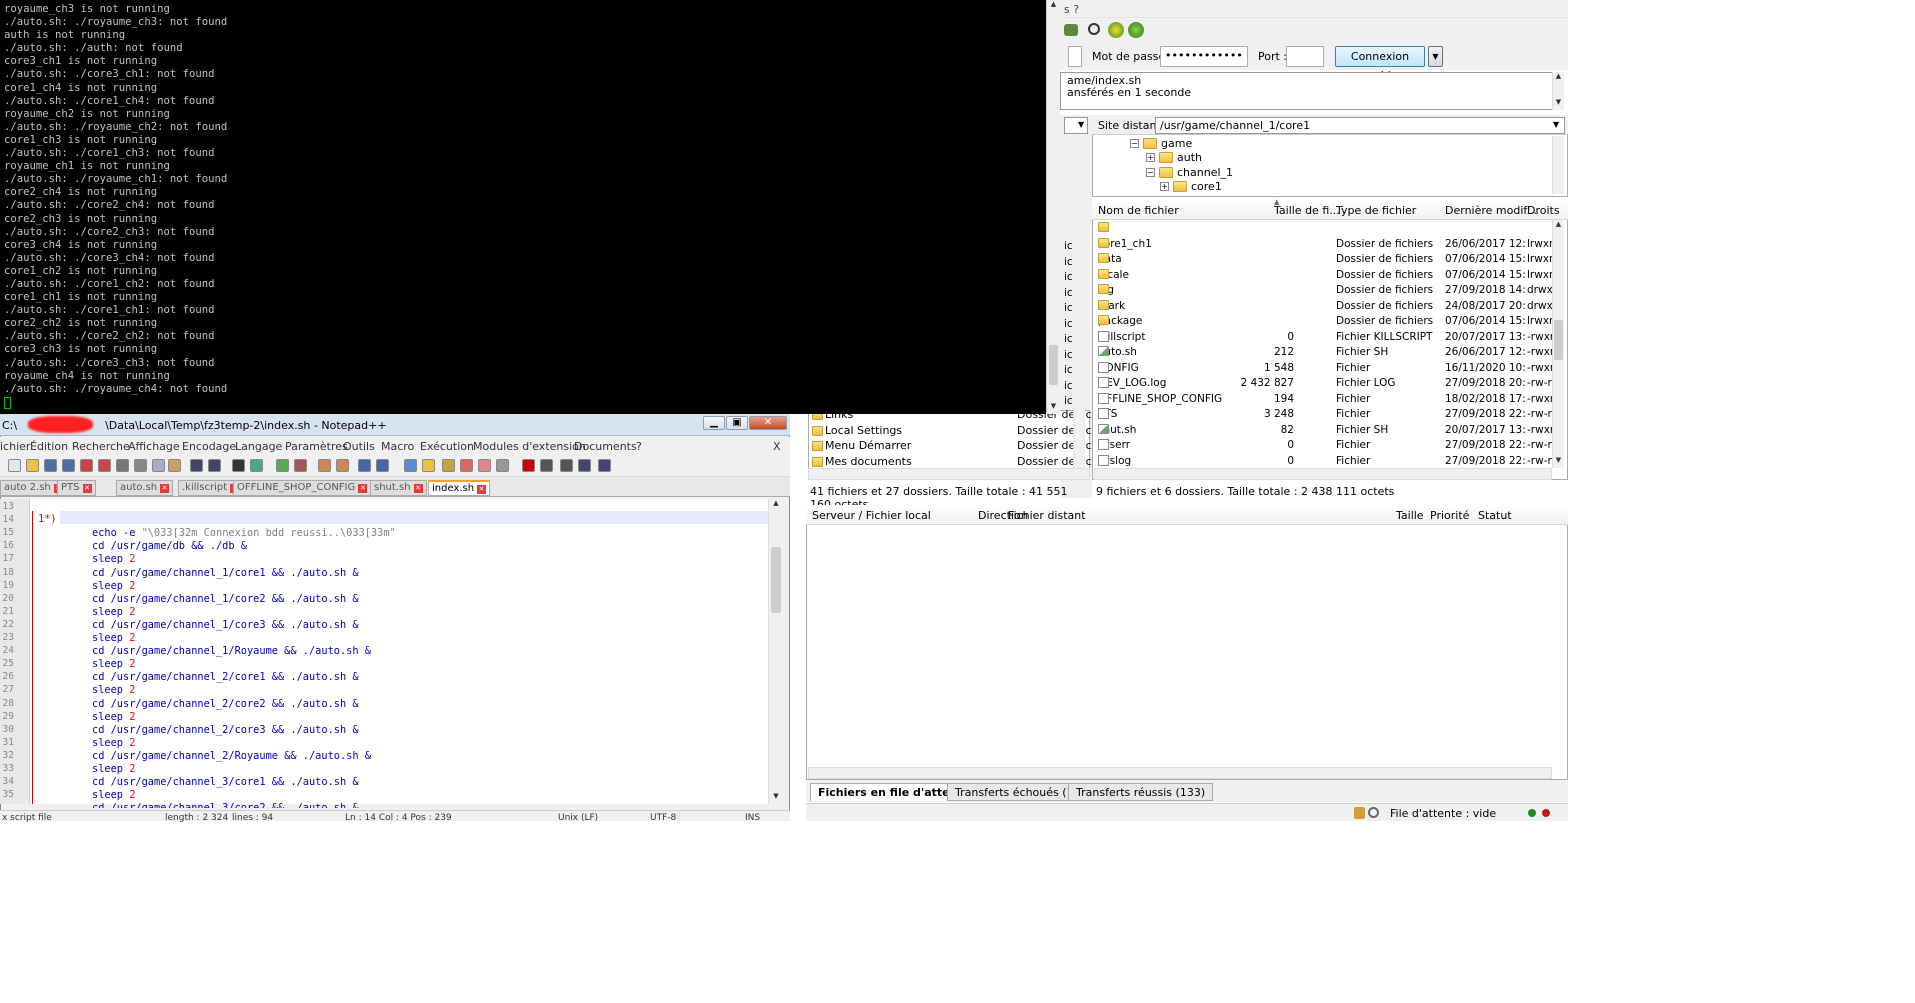 The image size is (1915, 1003). Describe the element at coordinates (484, 465) in the screenshot. I see `folder-workspace-icon` at that location.